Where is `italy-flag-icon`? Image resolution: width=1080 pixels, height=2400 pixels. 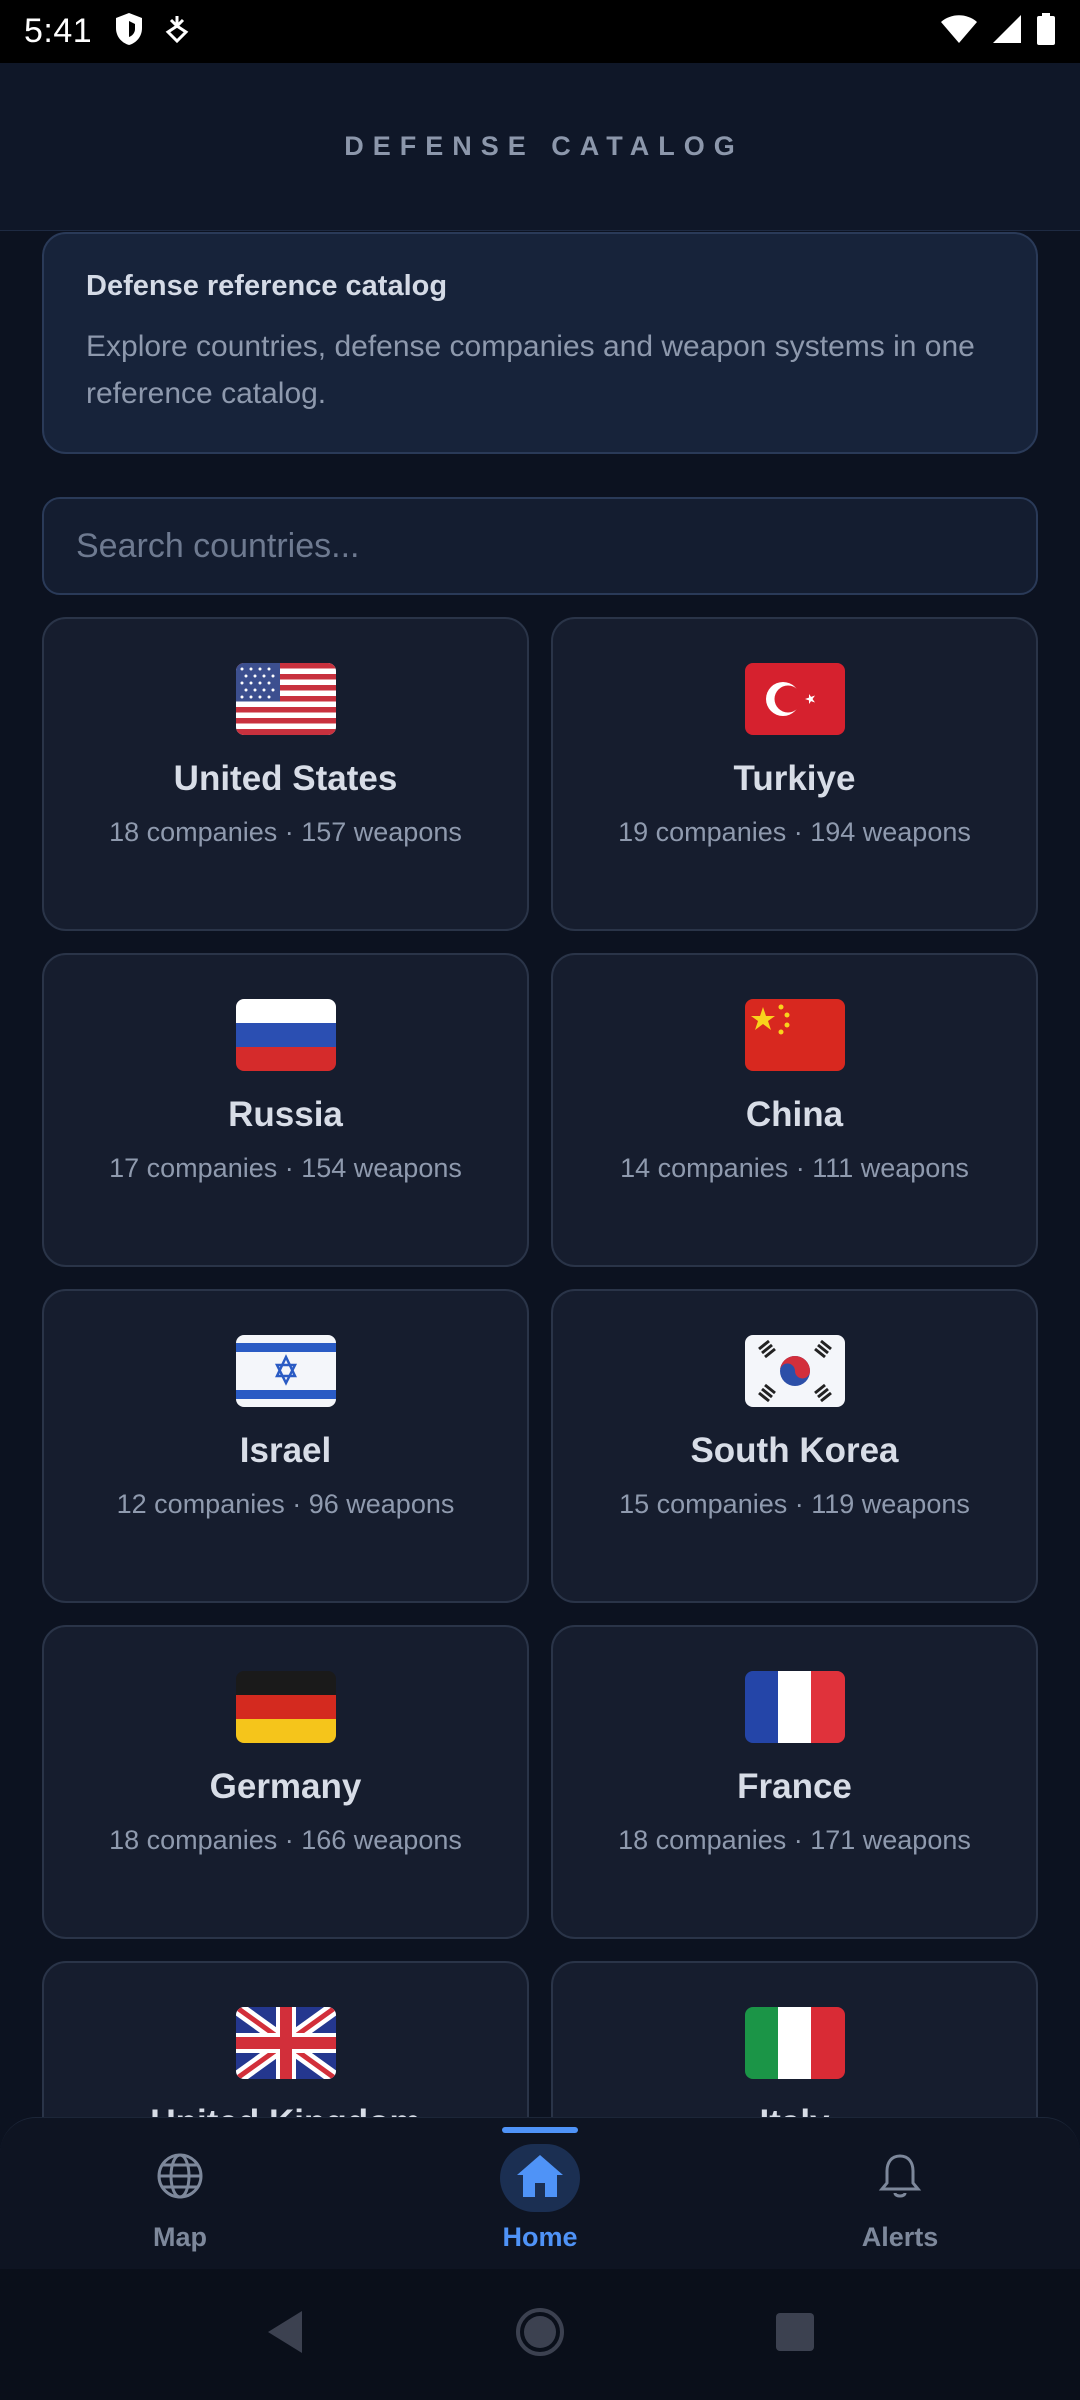 italy-flag-icon is located at coordinates (794, 2043).